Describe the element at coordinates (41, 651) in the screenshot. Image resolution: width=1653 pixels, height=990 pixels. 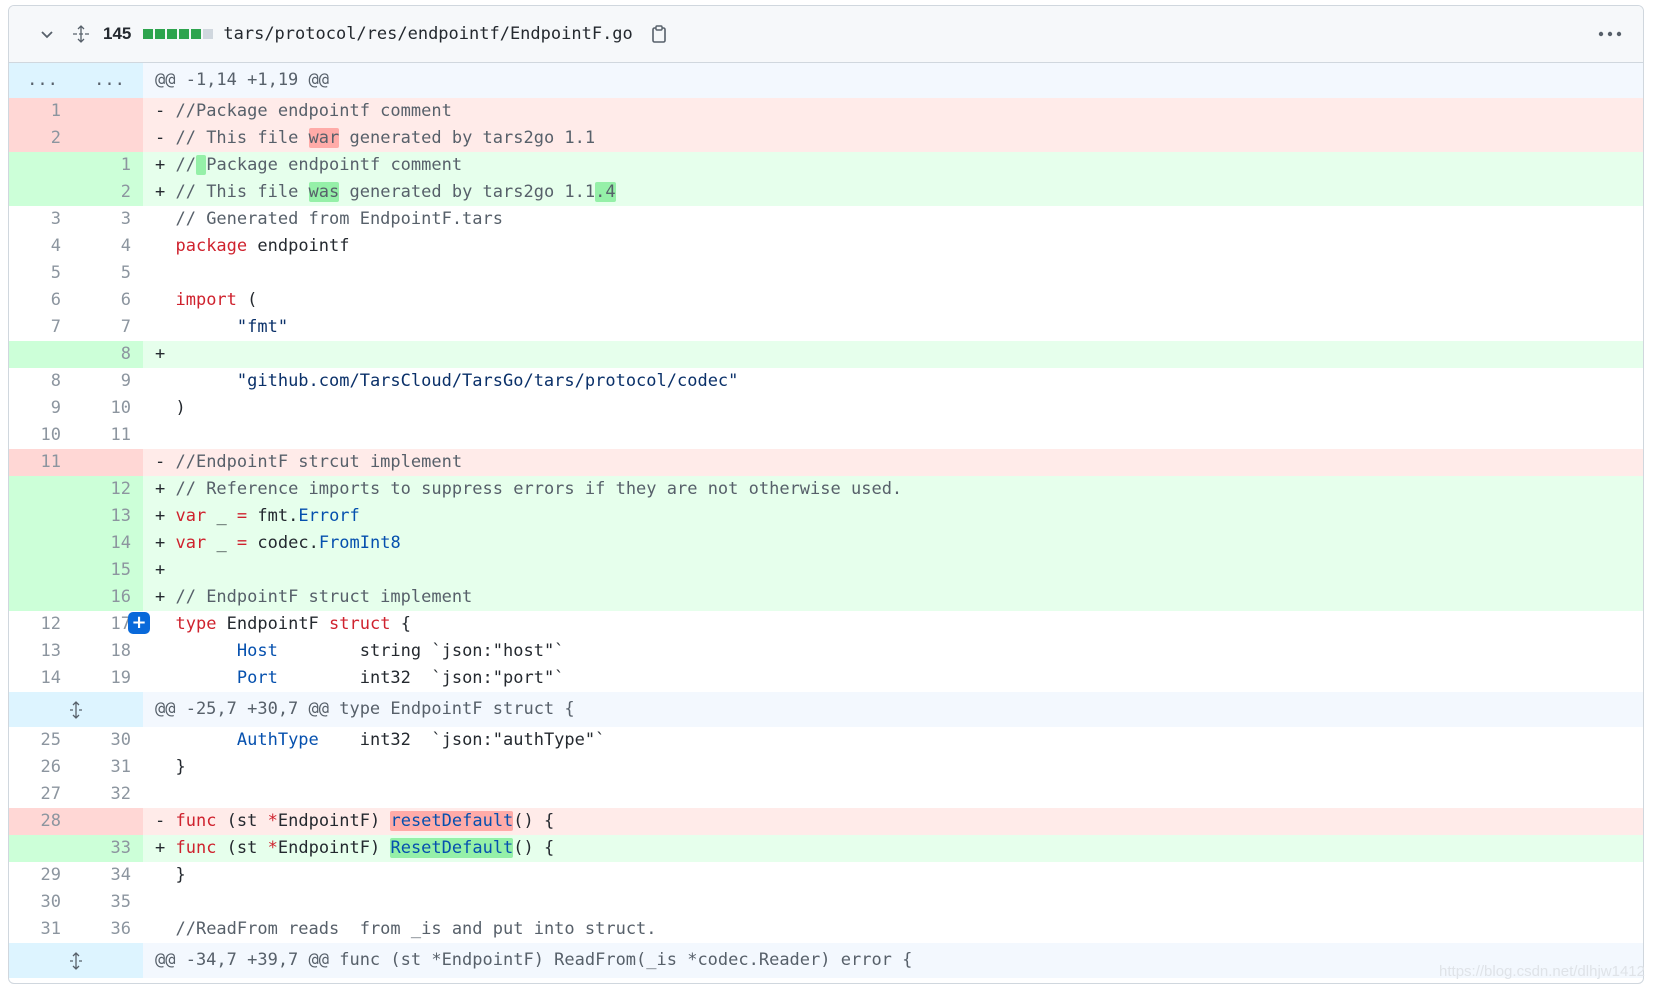
I see `old-line-number: 13` at that location.